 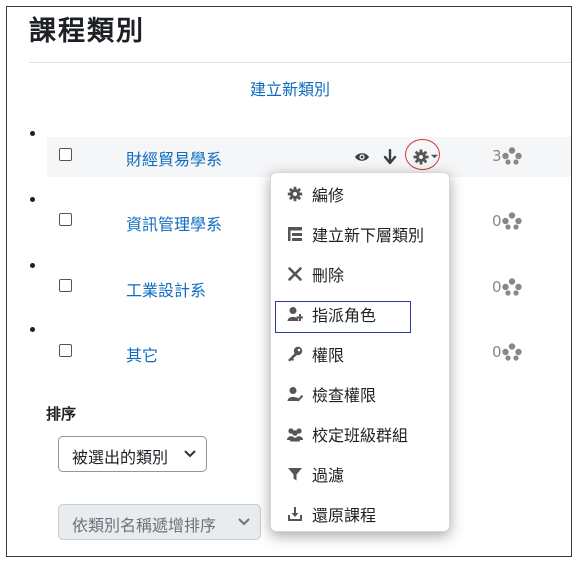 What do you see at coordinates (295, 474) in the screenshot?
I see `filter-icon` at bounding box center [295, 474].